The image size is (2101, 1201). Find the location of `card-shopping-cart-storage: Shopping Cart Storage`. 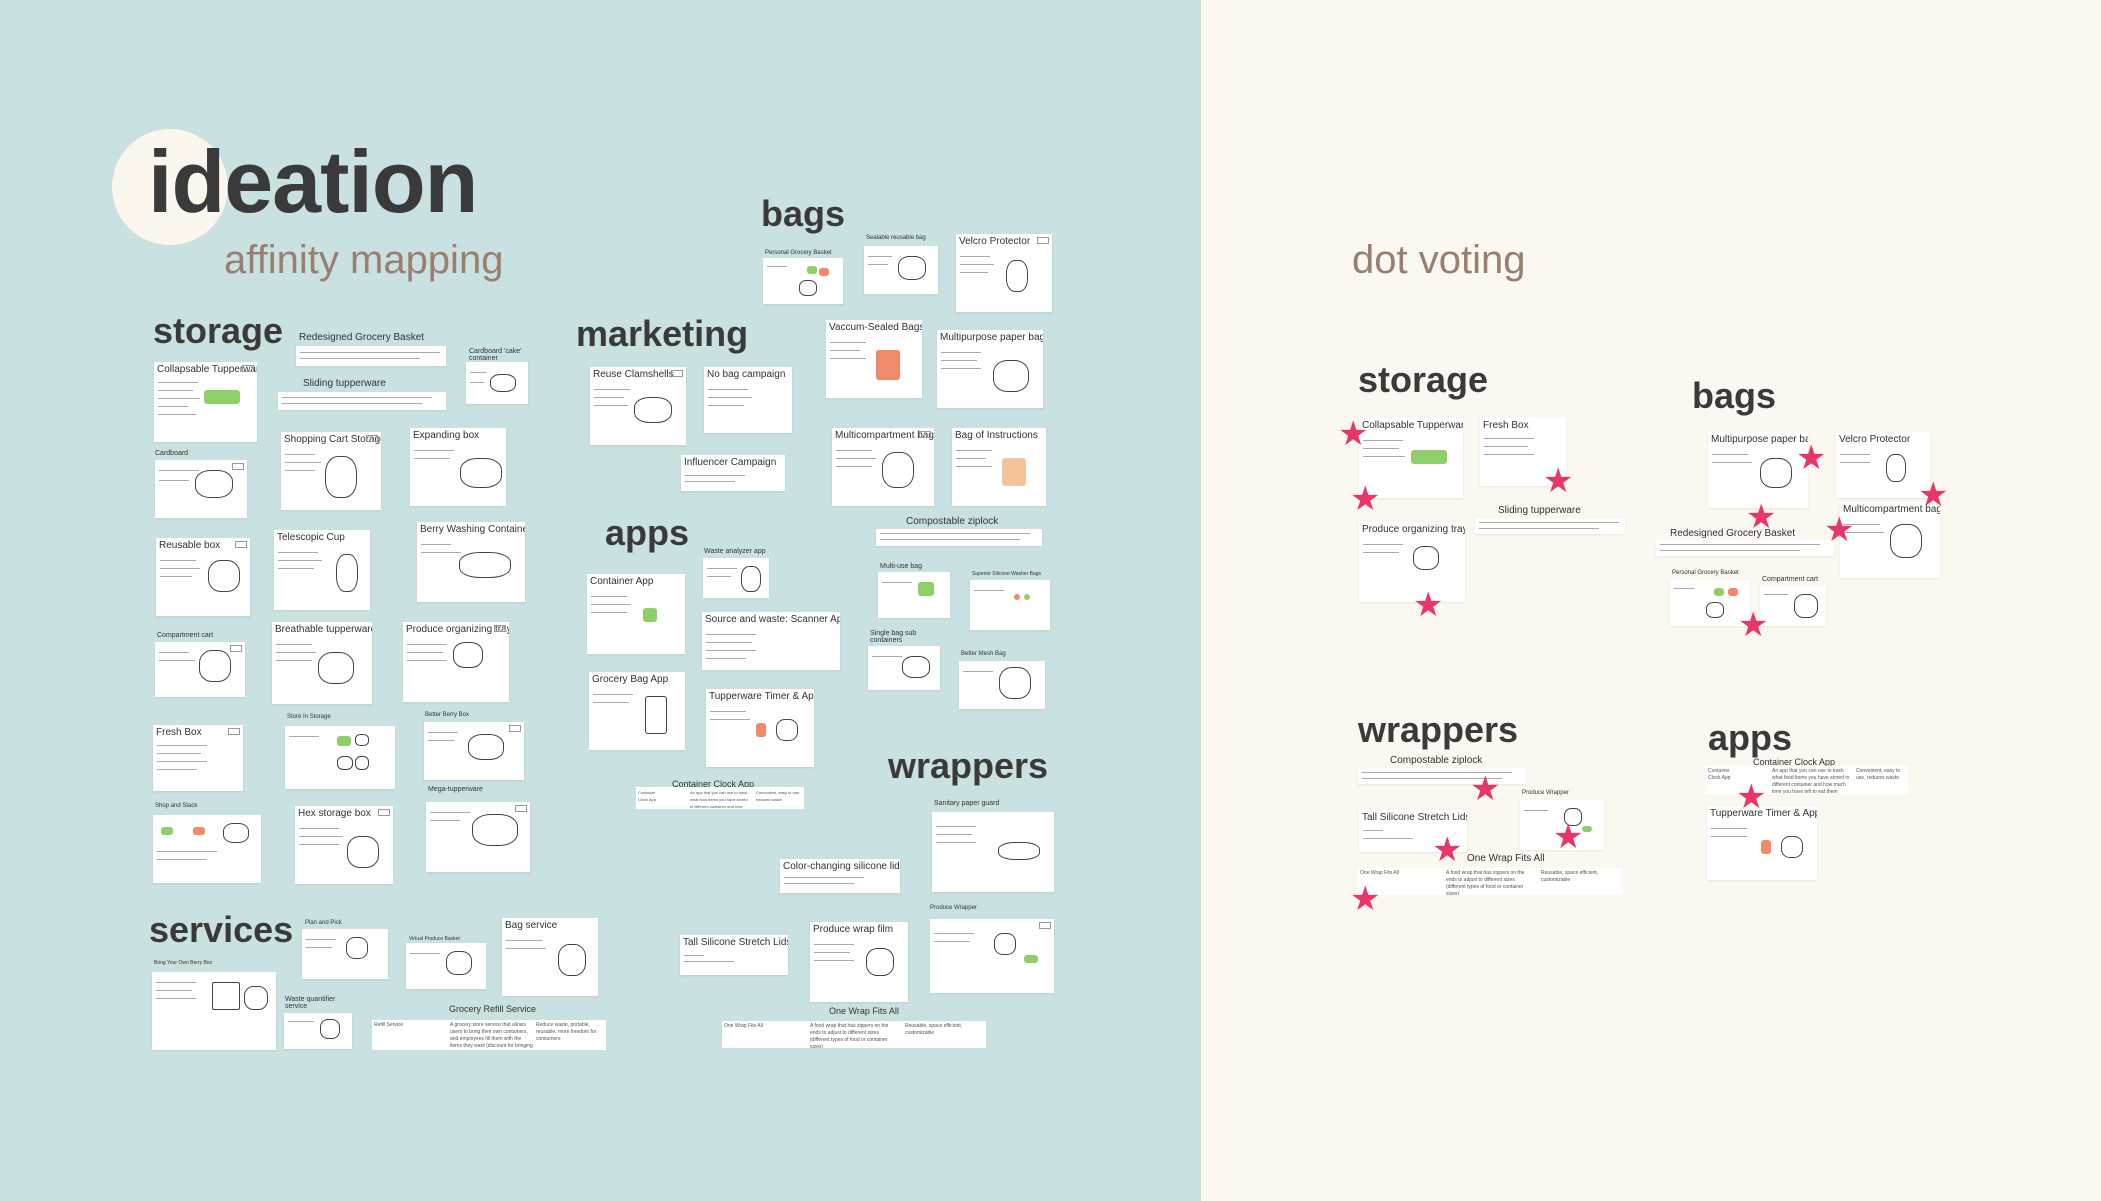

card-shopping-cart-storage: Shopping Cart Storage is located at coordinates (331, 471).